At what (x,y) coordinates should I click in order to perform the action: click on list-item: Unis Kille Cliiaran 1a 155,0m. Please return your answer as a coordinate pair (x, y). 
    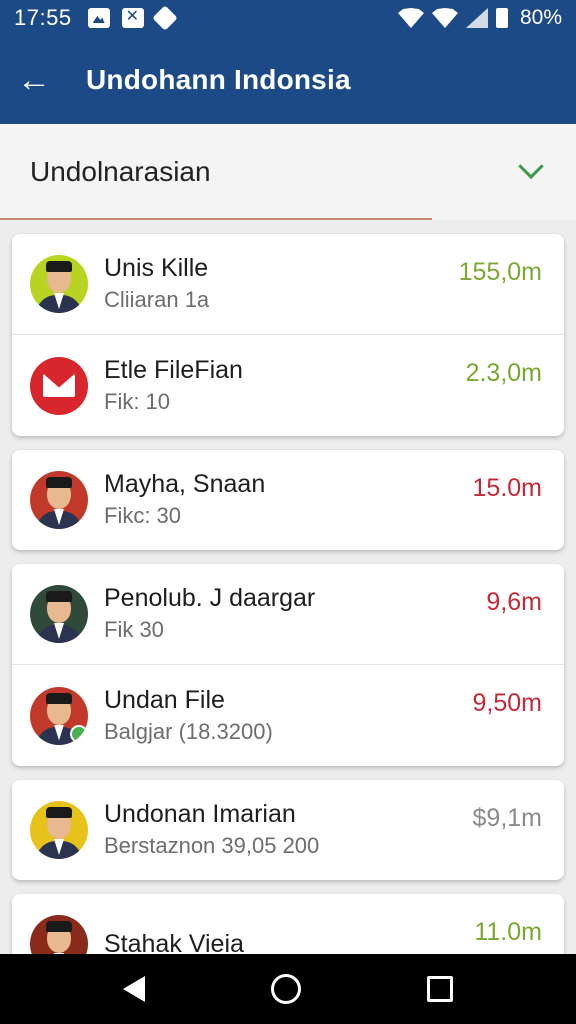
    Looking at the image, I should click on (288, 284).